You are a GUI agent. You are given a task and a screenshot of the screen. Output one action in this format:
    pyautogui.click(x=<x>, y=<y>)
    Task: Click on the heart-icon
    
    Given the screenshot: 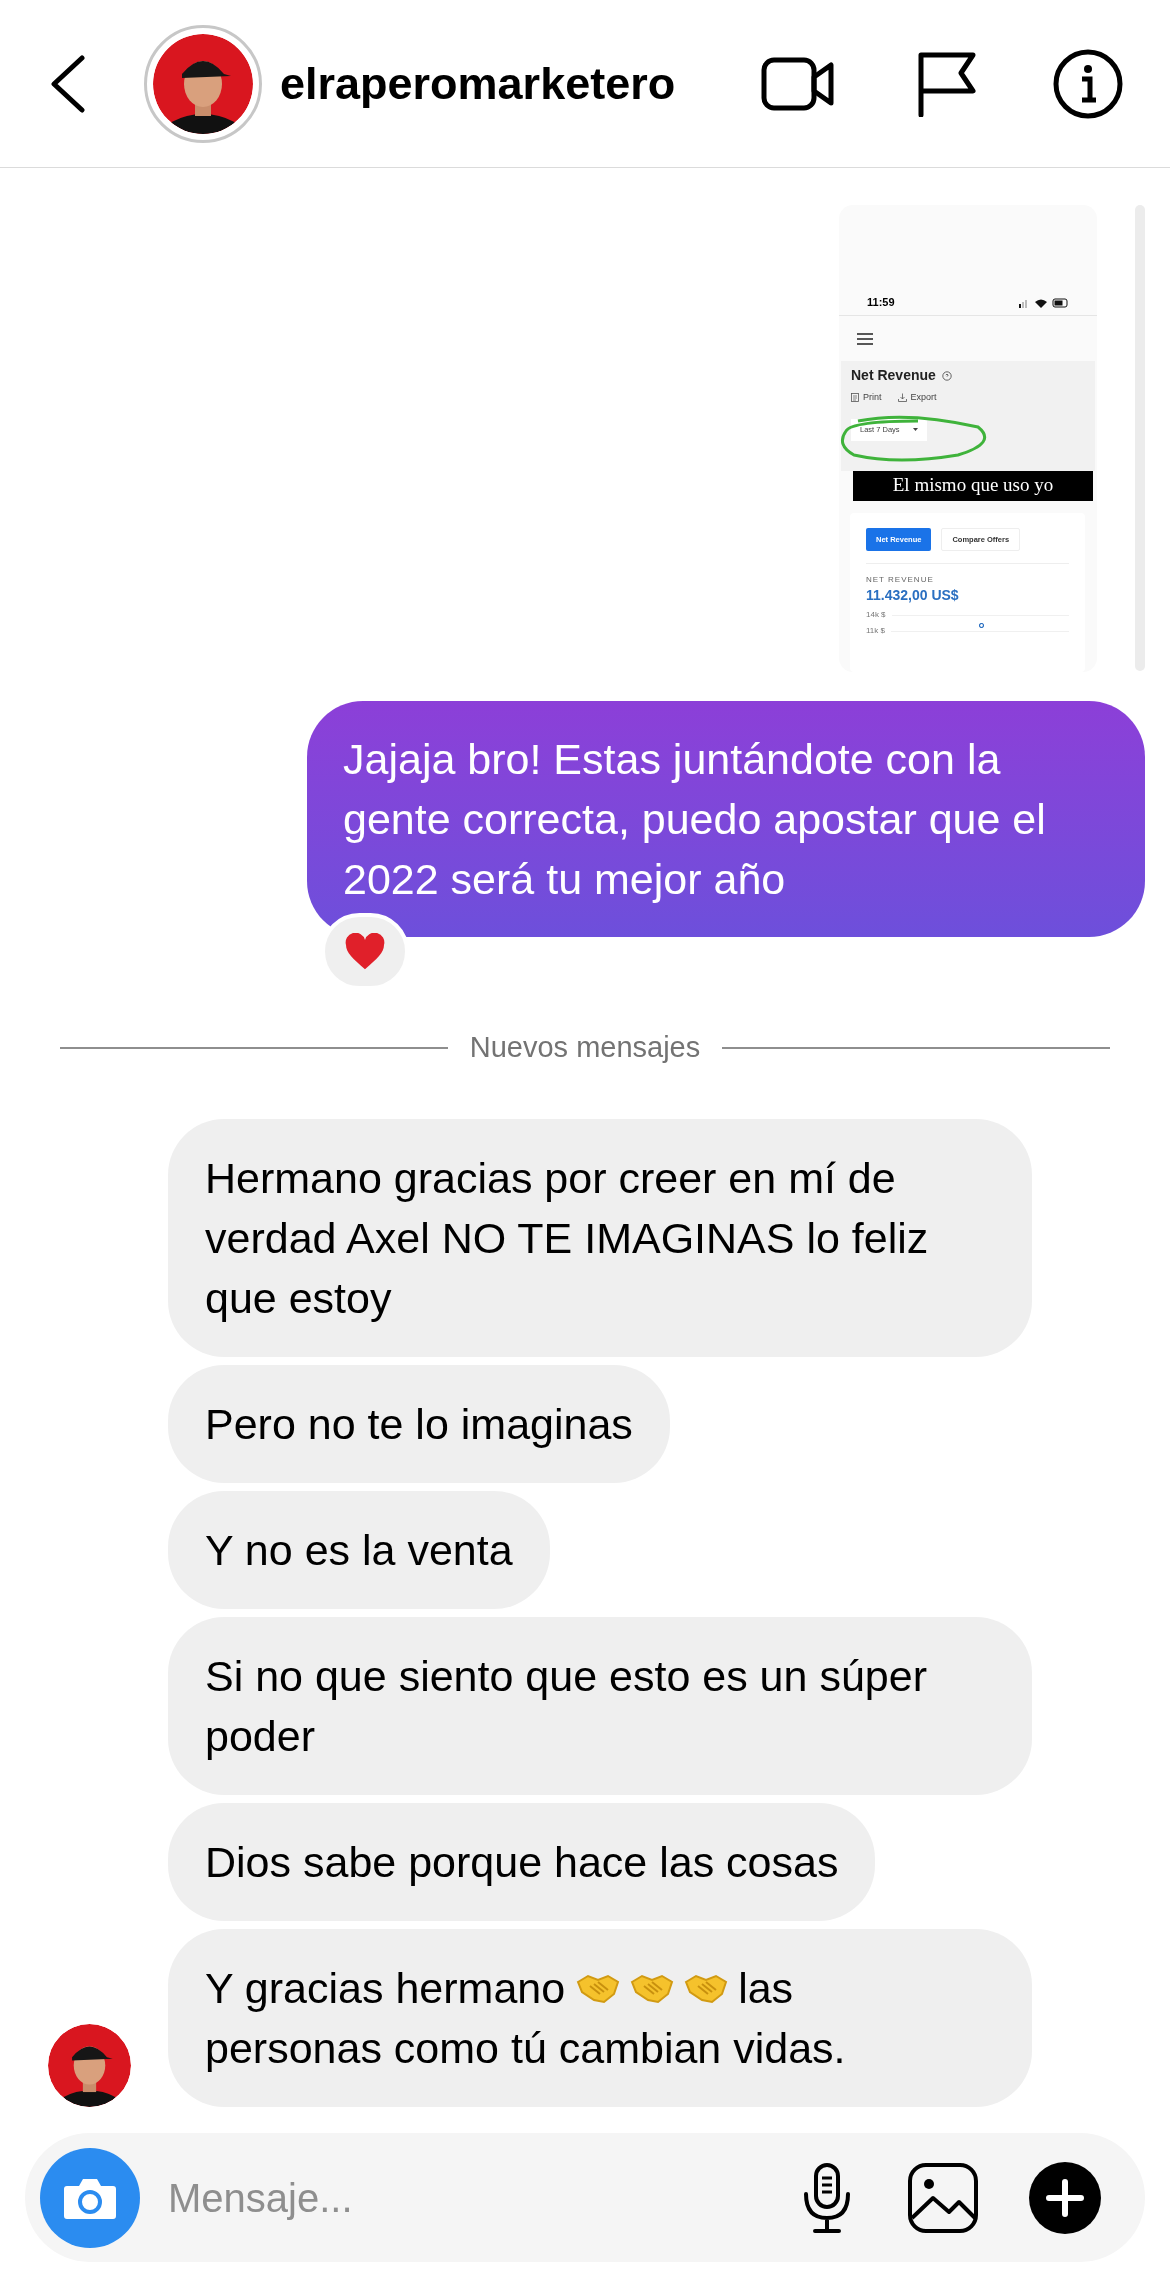 What is the action you would take?
    pyautogui.click(x=365, y=951)
    